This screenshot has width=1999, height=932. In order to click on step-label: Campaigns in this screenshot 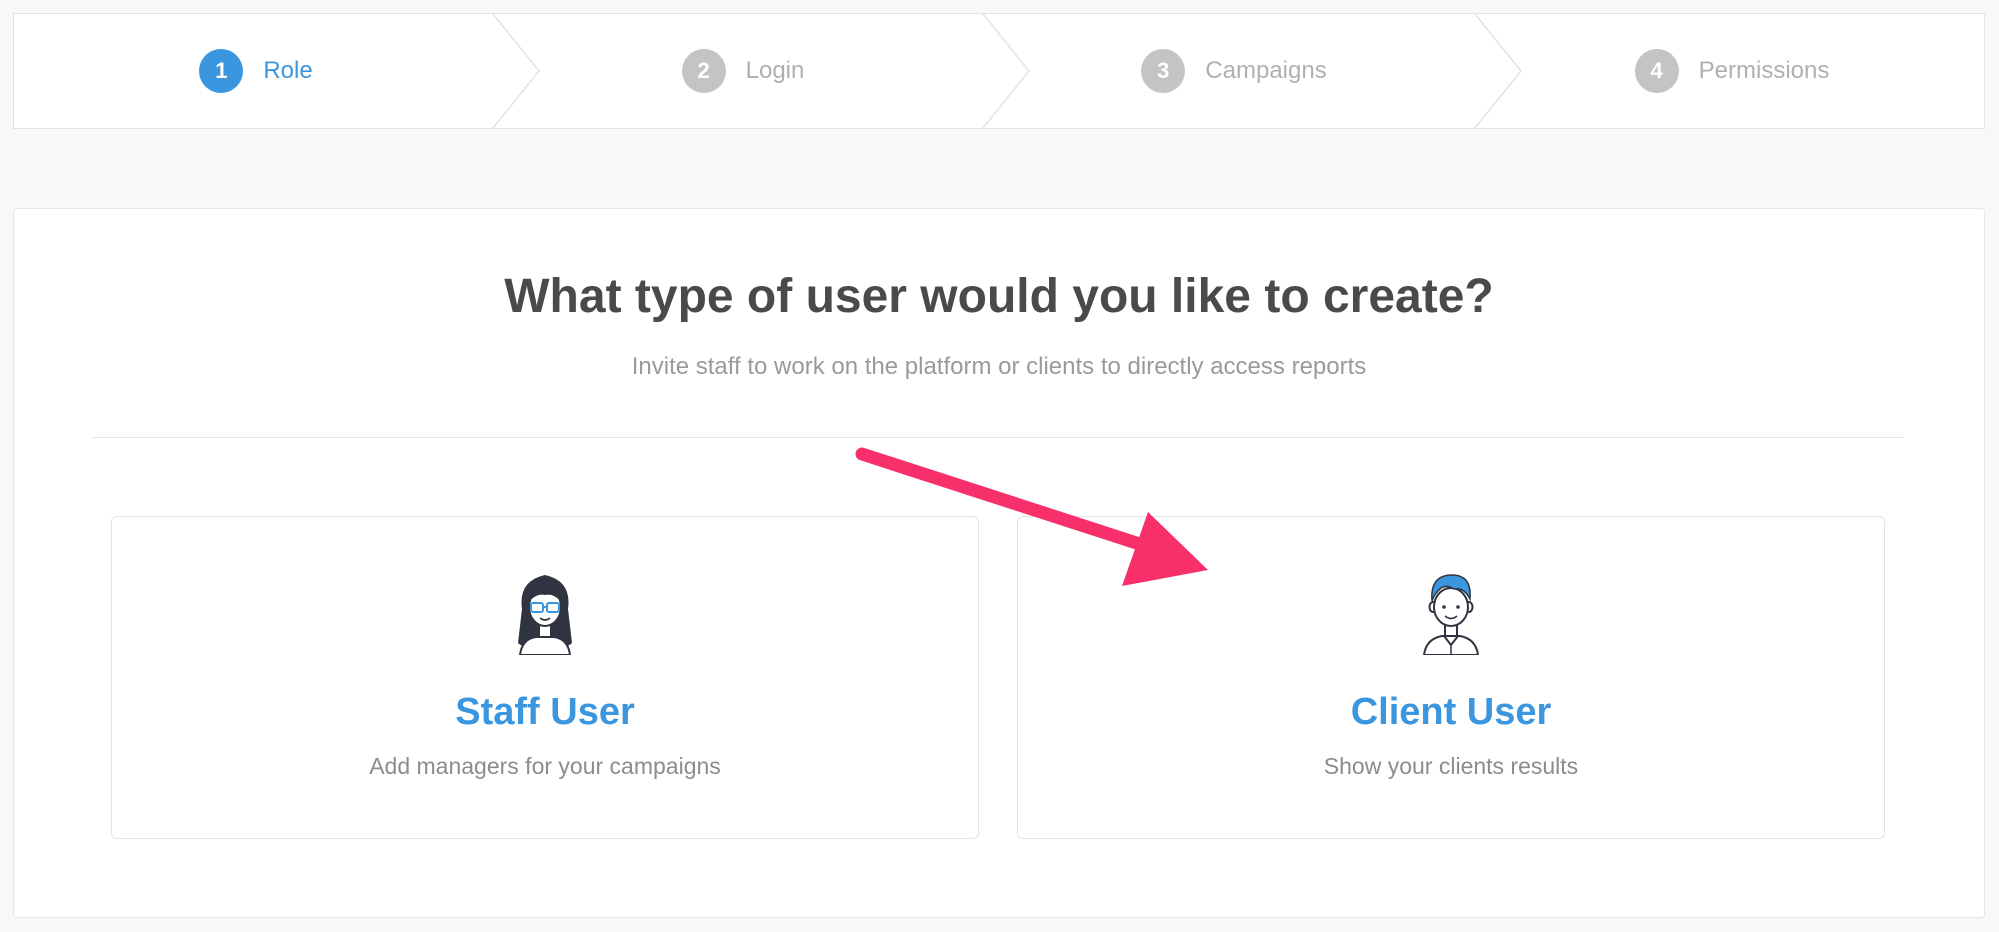, I will do `click(1266, 70)`.